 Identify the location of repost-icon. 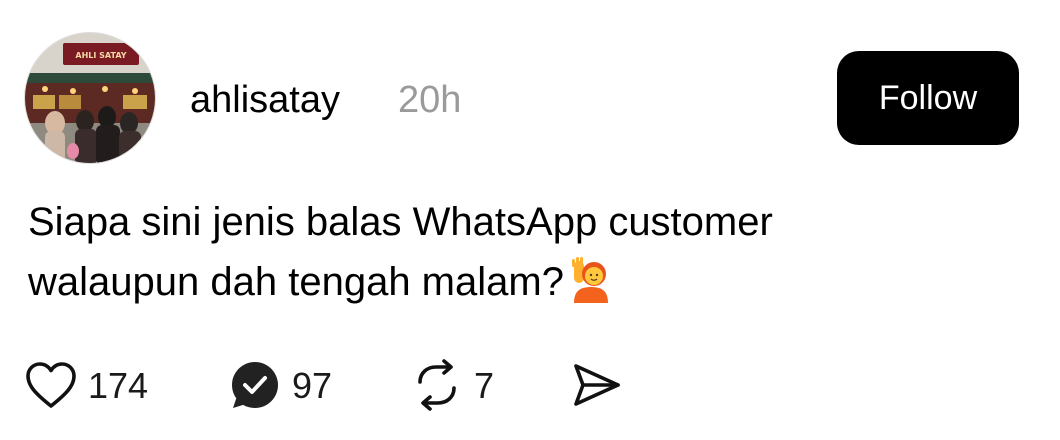
(437, 386).